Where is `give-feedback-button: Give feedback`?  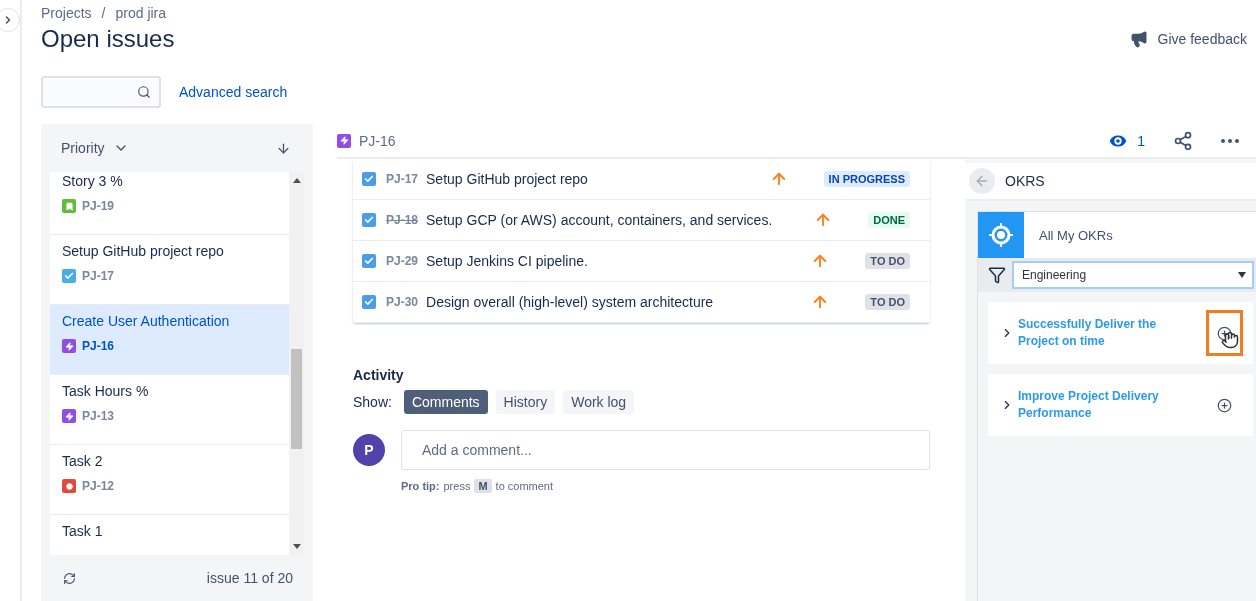 give-feedback-button: Give feedback is located at coordinates (1192, 39).